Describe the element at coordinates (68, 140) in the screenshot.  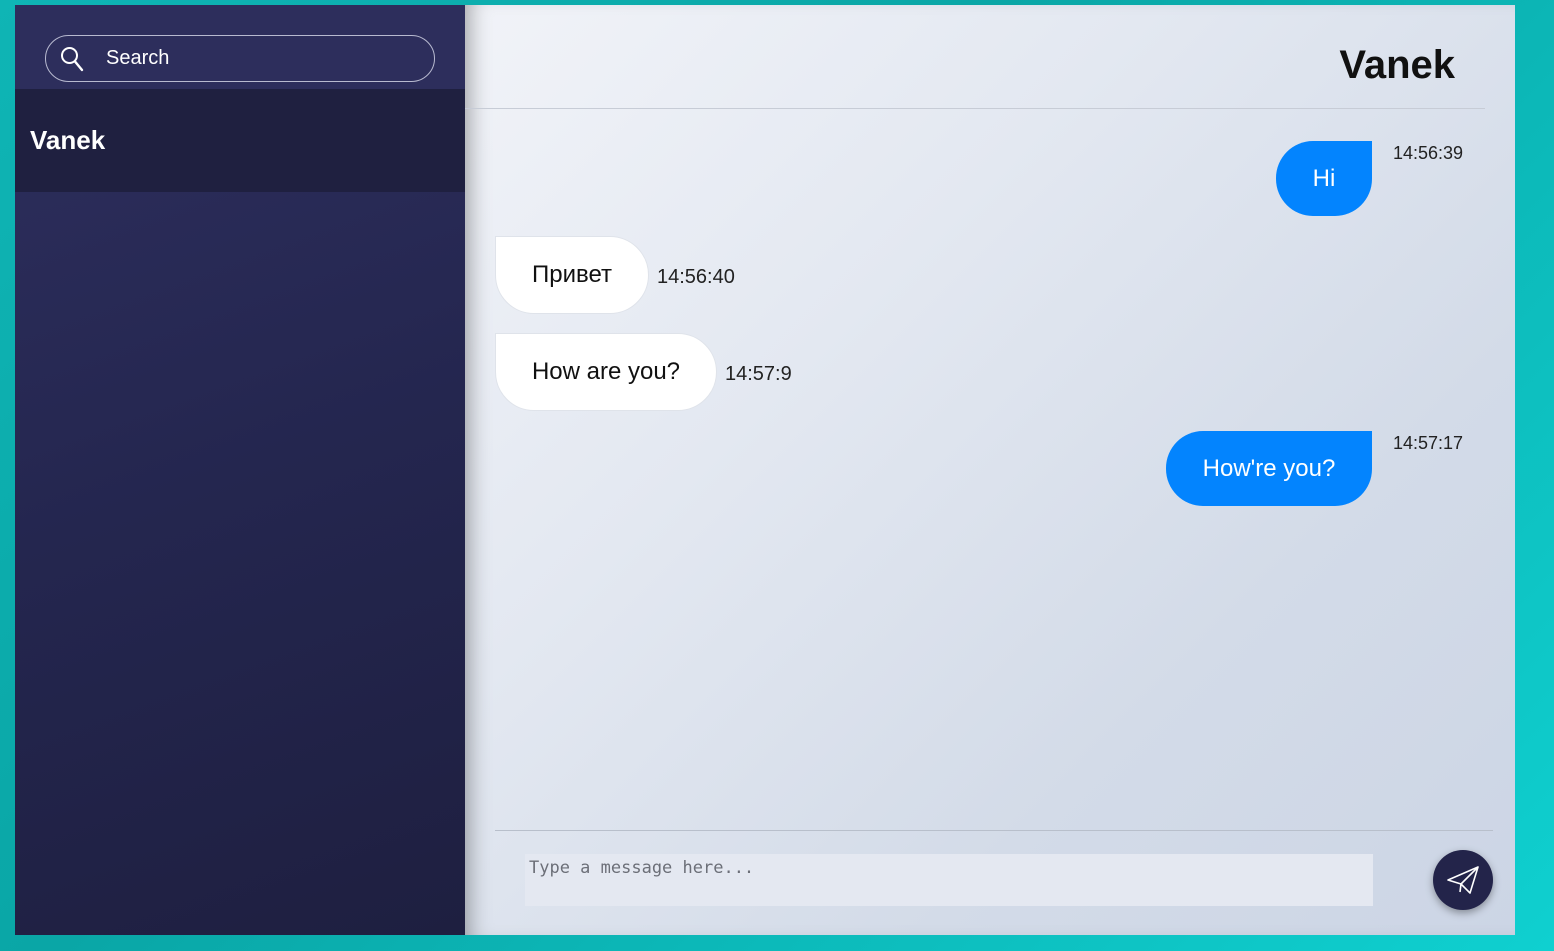
I see `contact-name: Vanek` at that location.